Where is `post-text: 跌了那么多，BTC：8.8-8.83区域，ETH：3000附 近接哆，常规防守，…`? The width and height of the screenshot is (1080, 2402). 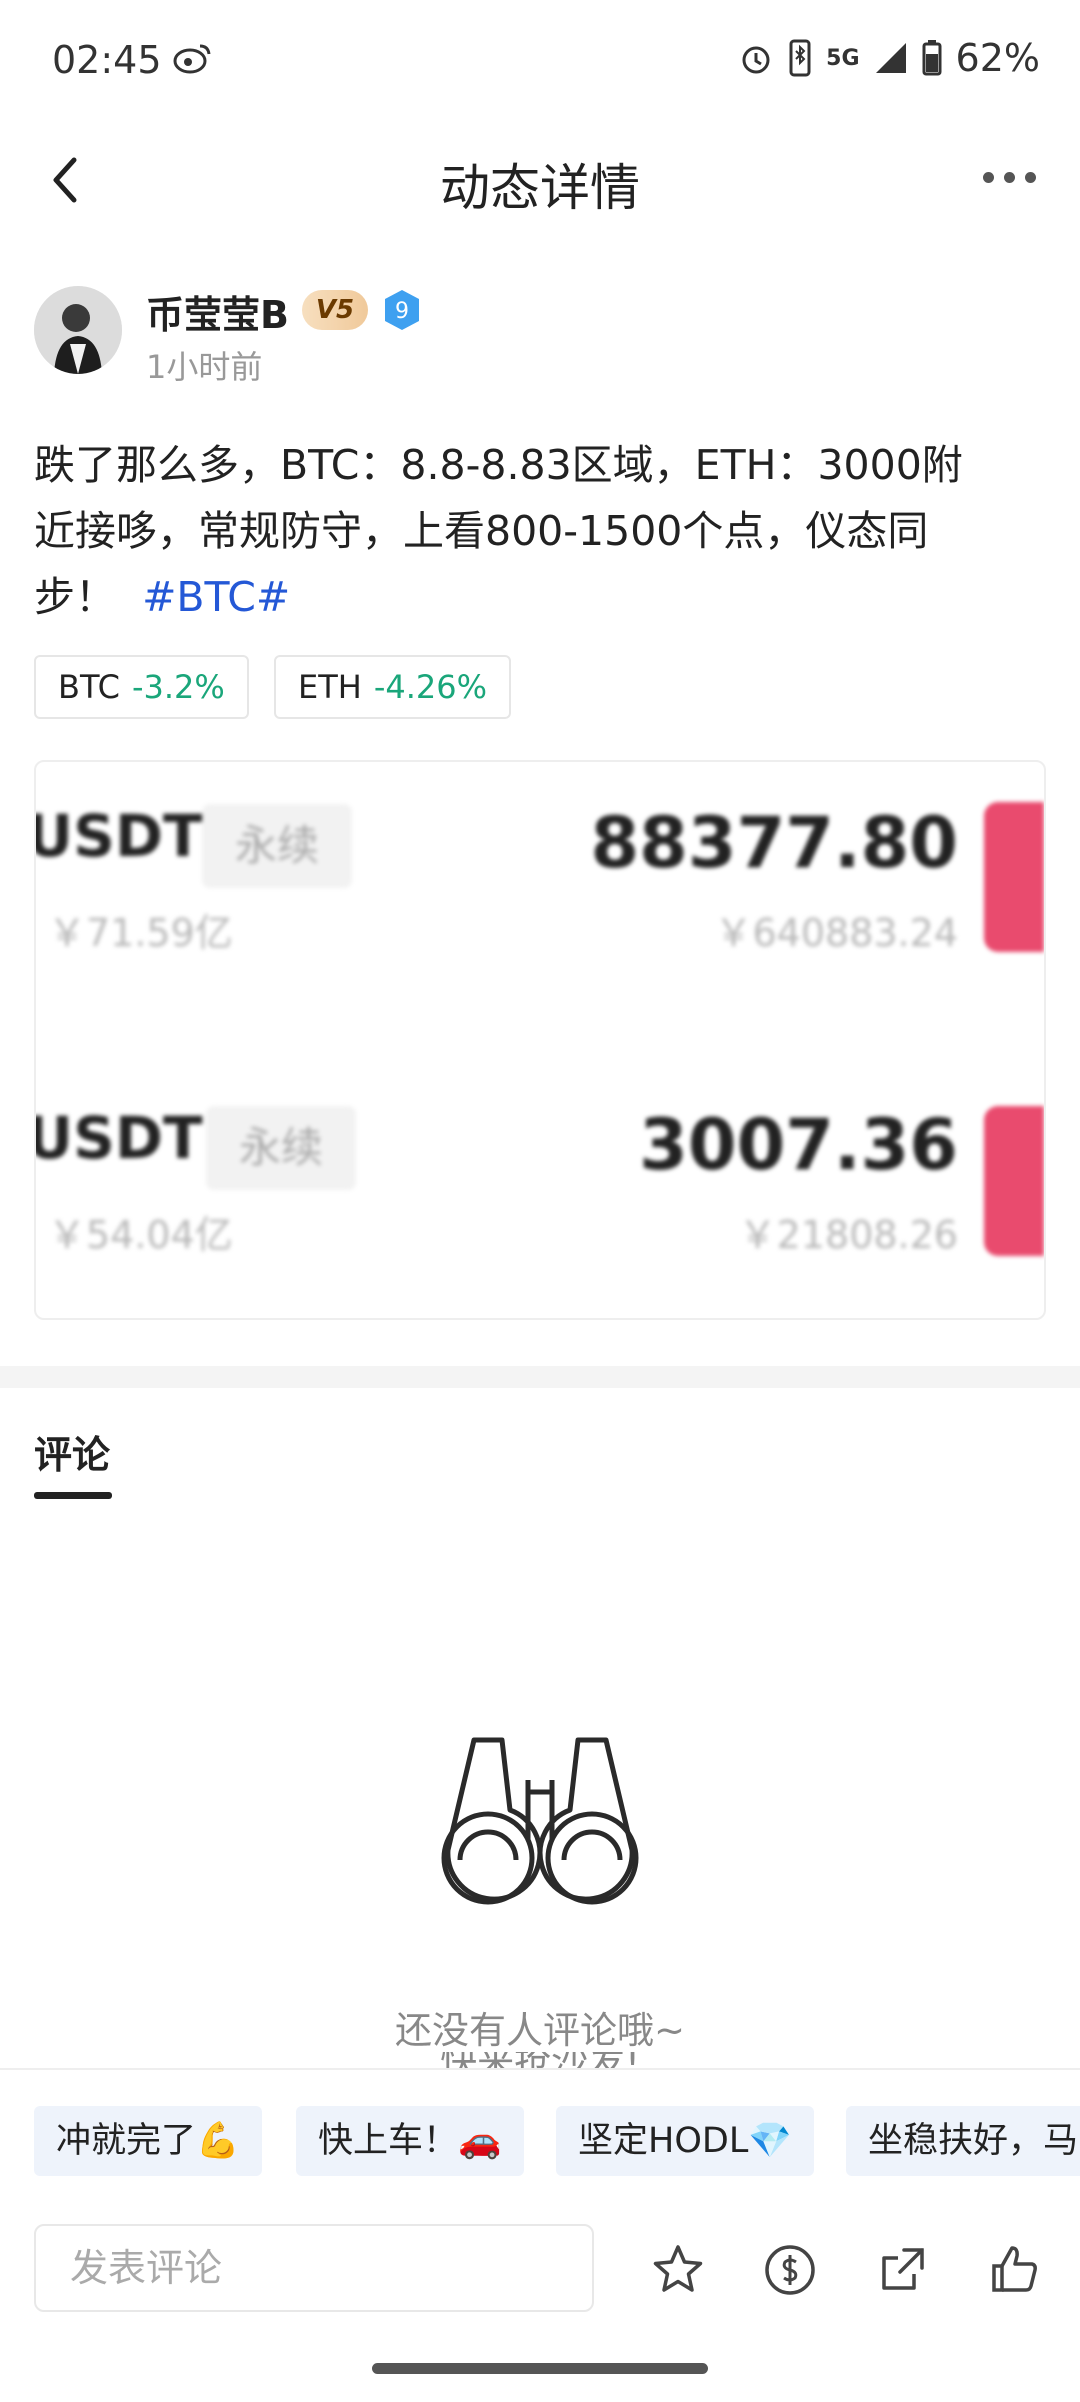
post-text: 跌了那么多，BTC：8.8-8.83区域，ETH：3000附 近接哆，常规防守，… is located at coordinates (534, 531).